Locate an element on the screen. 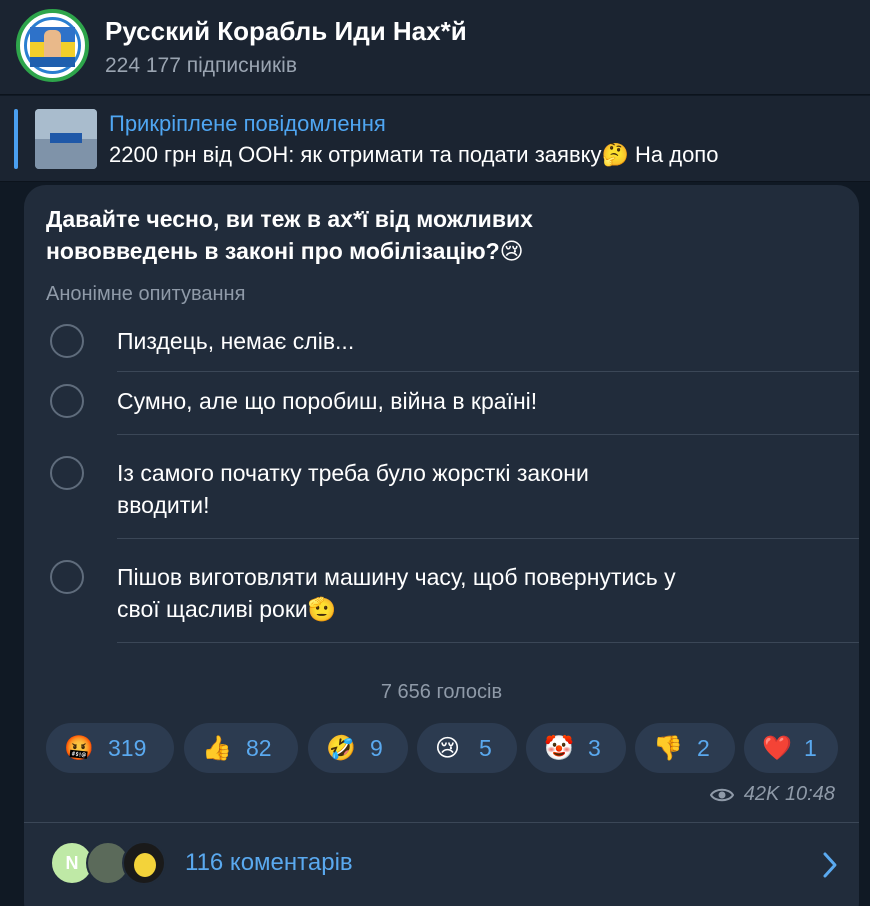 Image resolution: width=870 pixels, height=906 pixels. subscriber-count: 224 177 підписників is located at coordinates (201, 65).